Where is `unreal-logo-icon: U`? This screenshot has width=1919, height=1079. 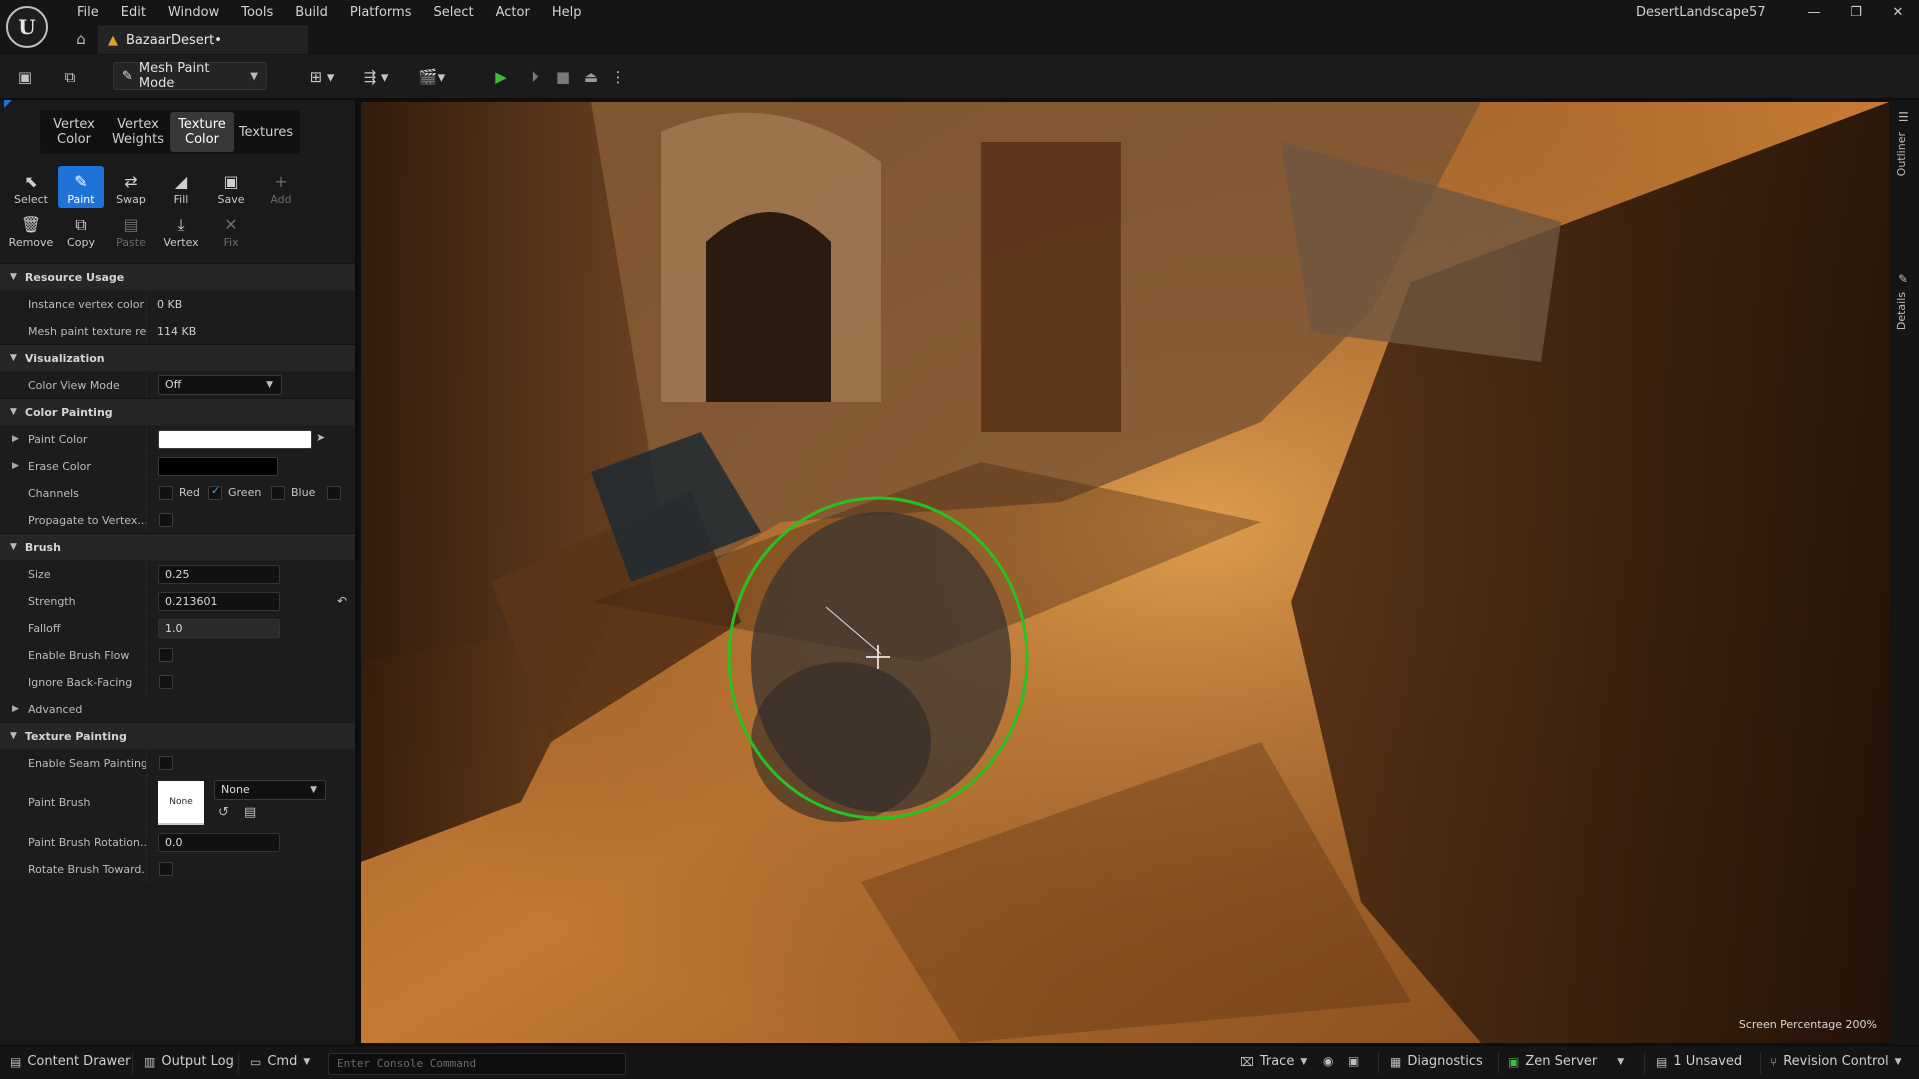 unreal-logo-icon: U is located at coordinates (27, 27).